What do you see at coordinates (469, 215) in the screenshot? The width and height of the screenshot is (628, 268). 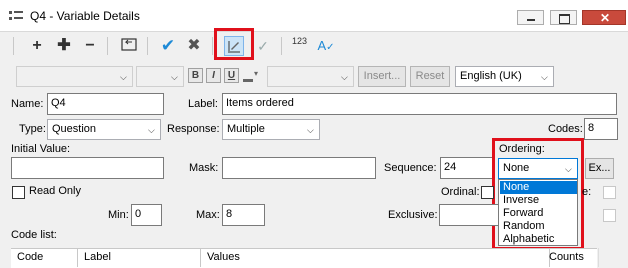 I see `exclusive-field` at bounding box center [469, 215].